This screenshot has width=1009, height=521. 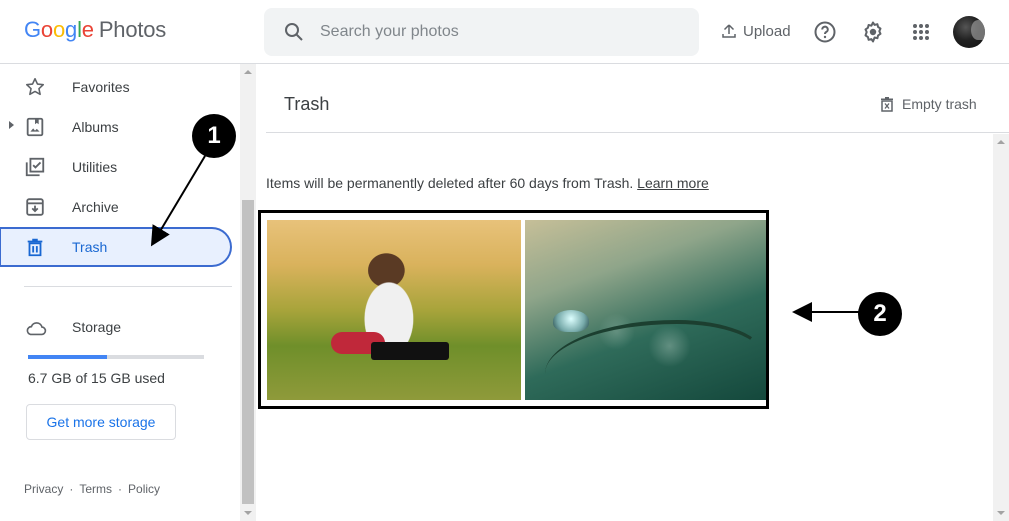 What do you see at coordinates (32, 29) in the screenshot?
I see `logo-letter: G` at bounding box center [32, 29].